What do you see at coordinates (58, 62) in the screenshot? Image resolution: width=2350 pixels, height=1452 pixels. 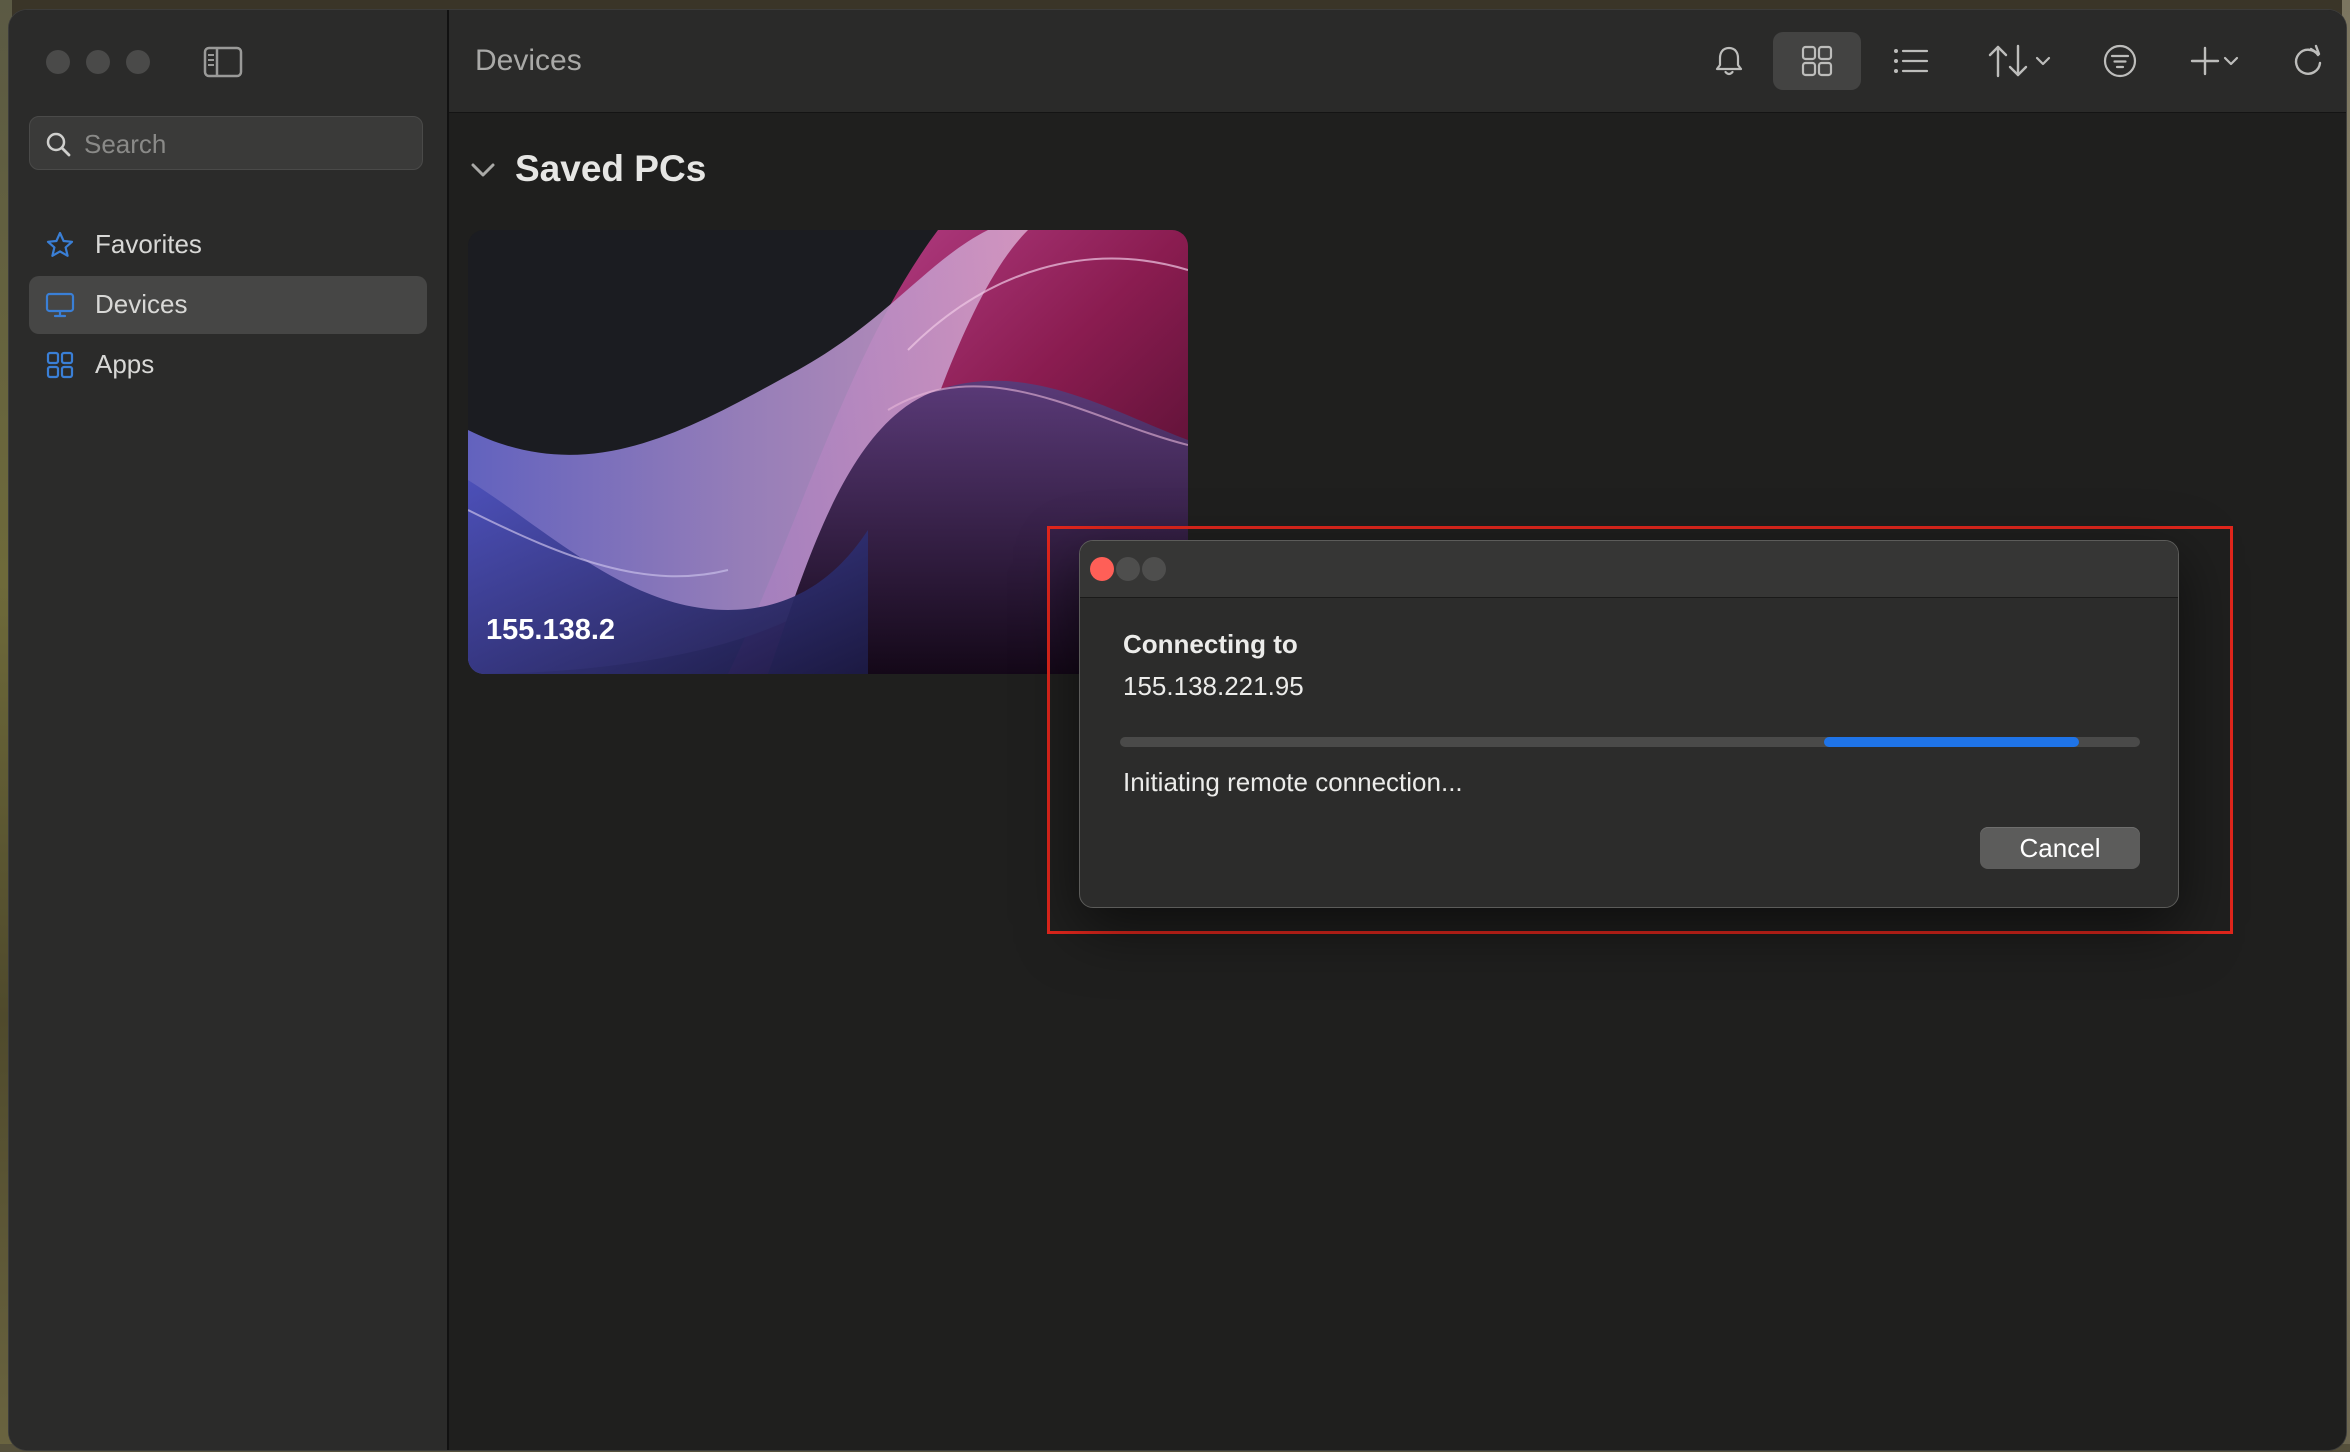 I see `window-close-button` at bounding box center [58, 62].